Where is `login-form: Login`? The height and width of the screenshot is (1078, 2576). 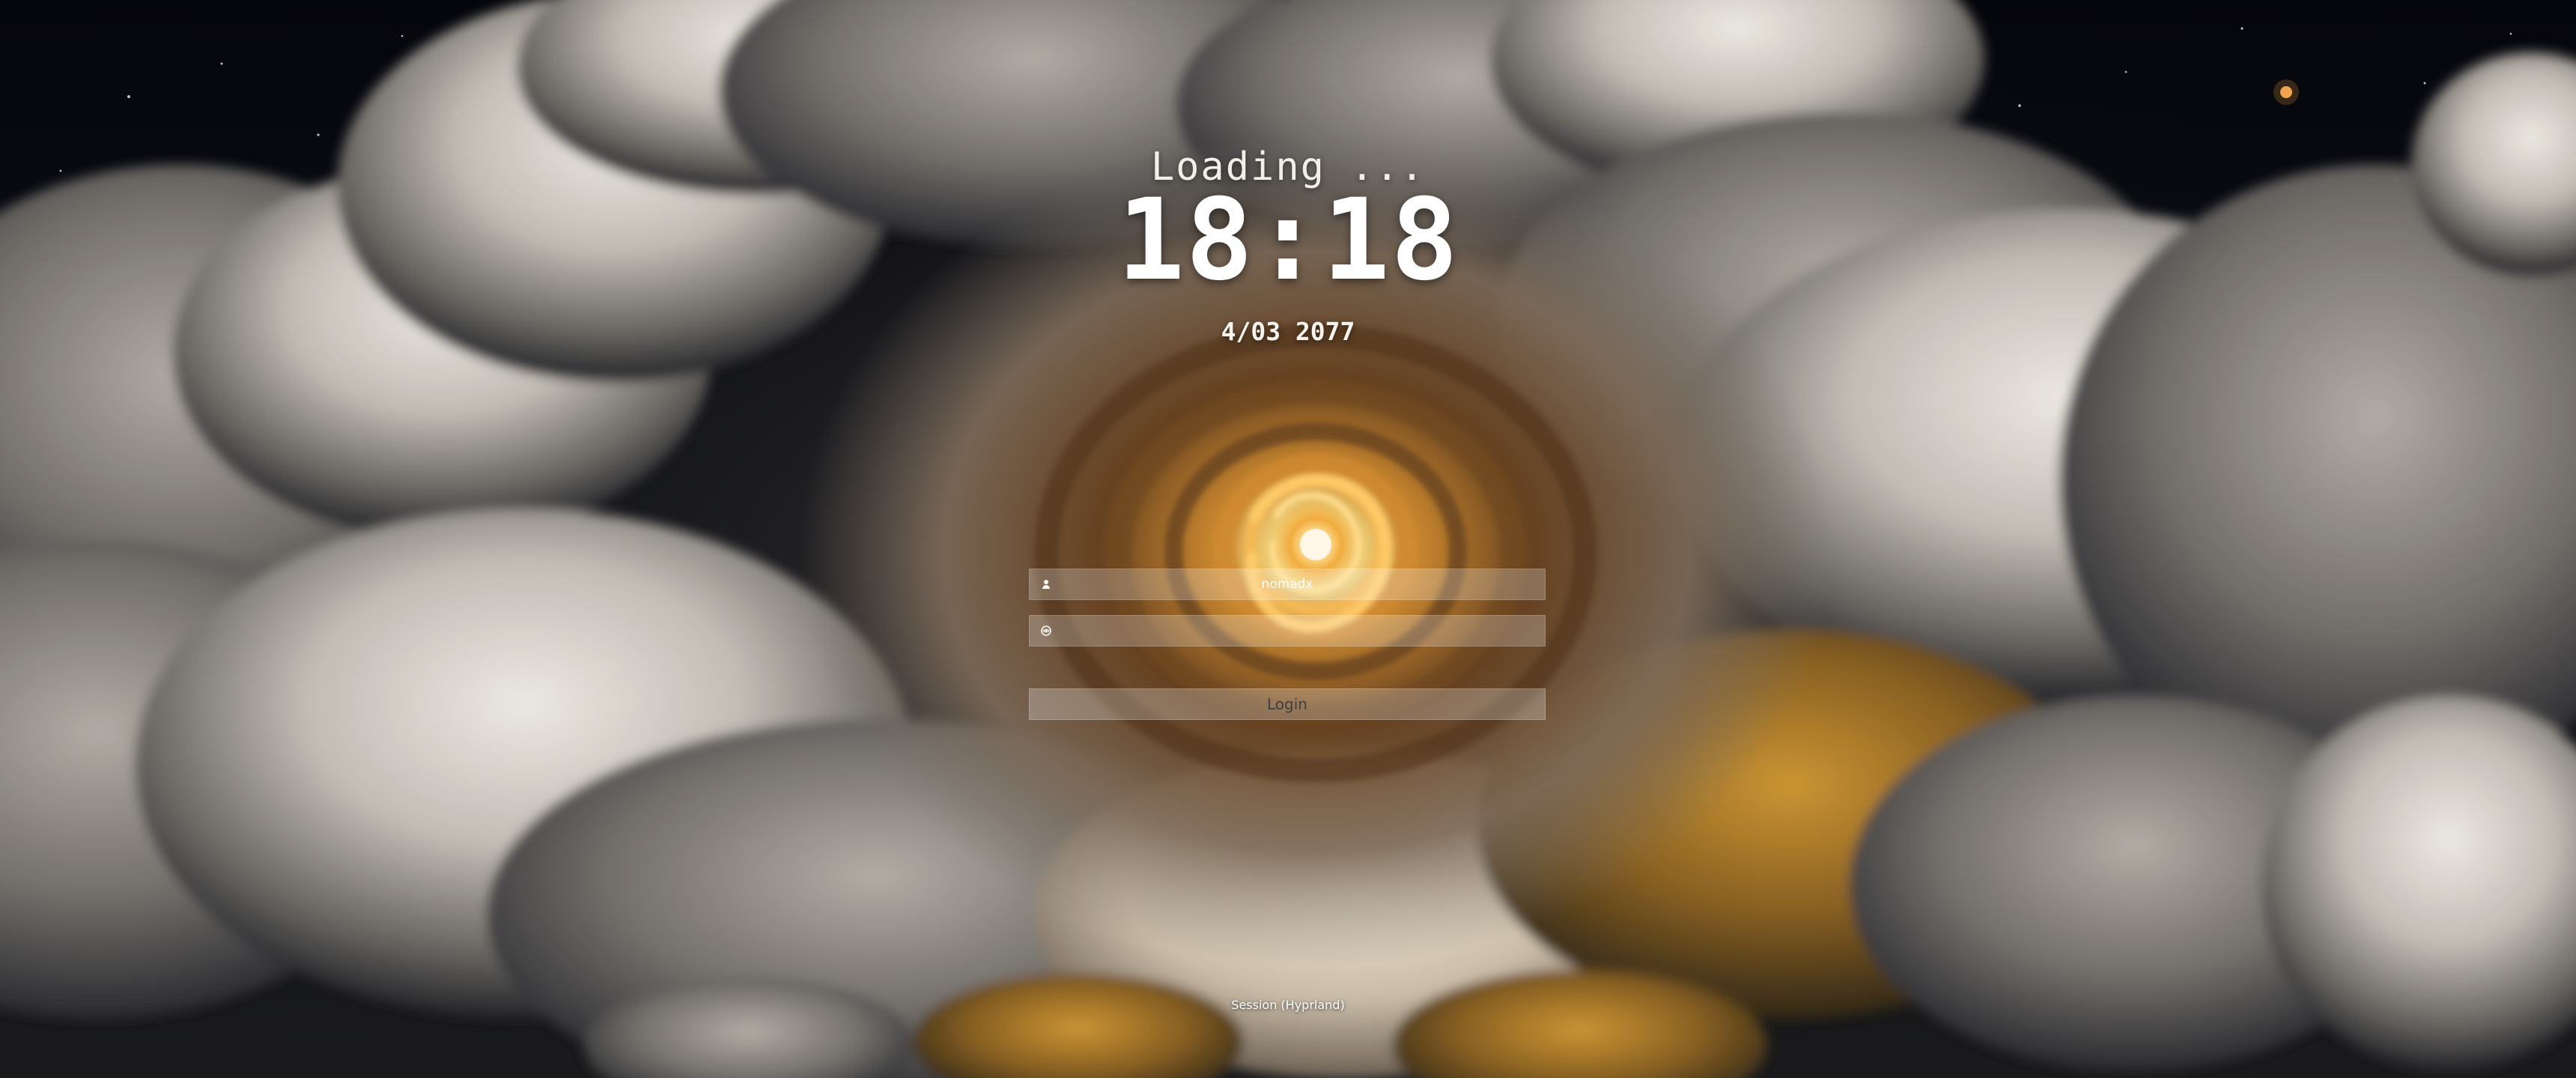 login-form: Login is located at coordinates (1287, 644).